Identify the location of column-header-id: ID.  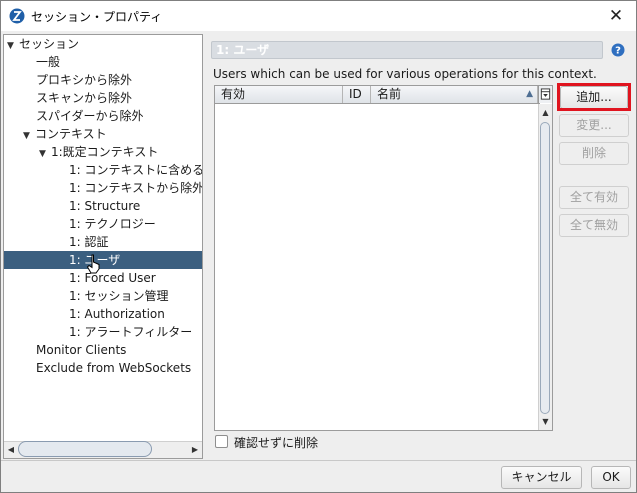
(357, 94).